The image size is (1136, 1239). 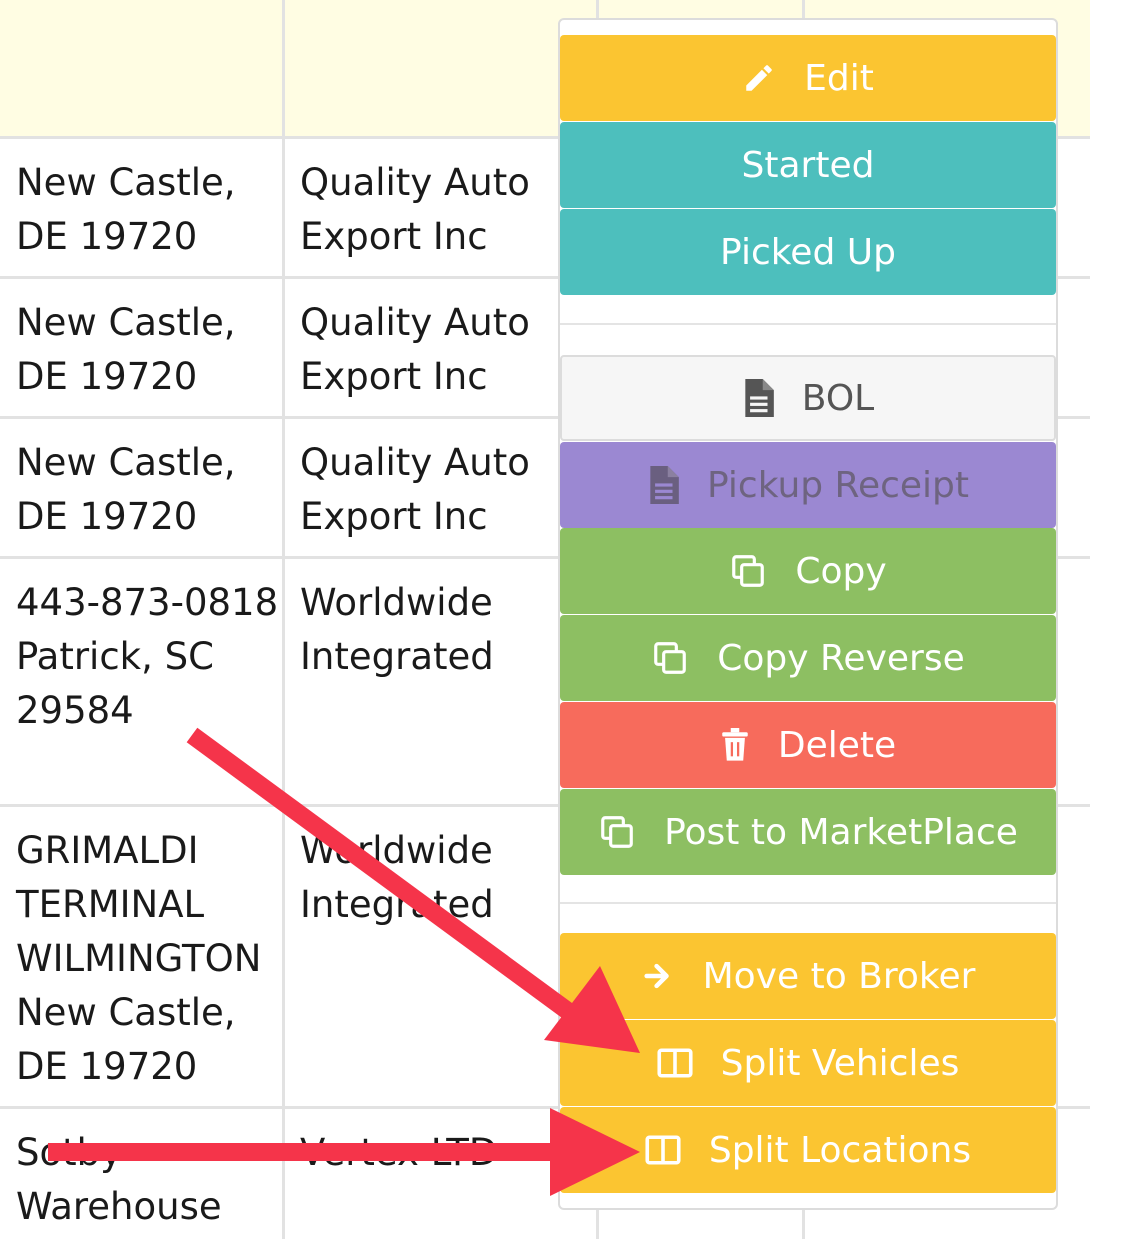 I want to click on delete-label: Delete, so click(x=837, y=745).